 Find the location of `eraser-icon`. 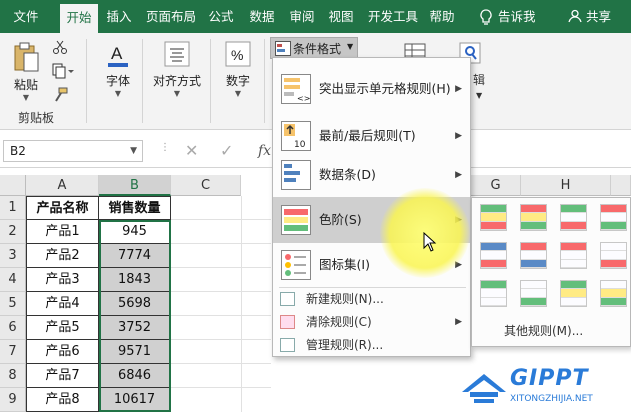

eraser-icon is located at coordinates (287, 322).